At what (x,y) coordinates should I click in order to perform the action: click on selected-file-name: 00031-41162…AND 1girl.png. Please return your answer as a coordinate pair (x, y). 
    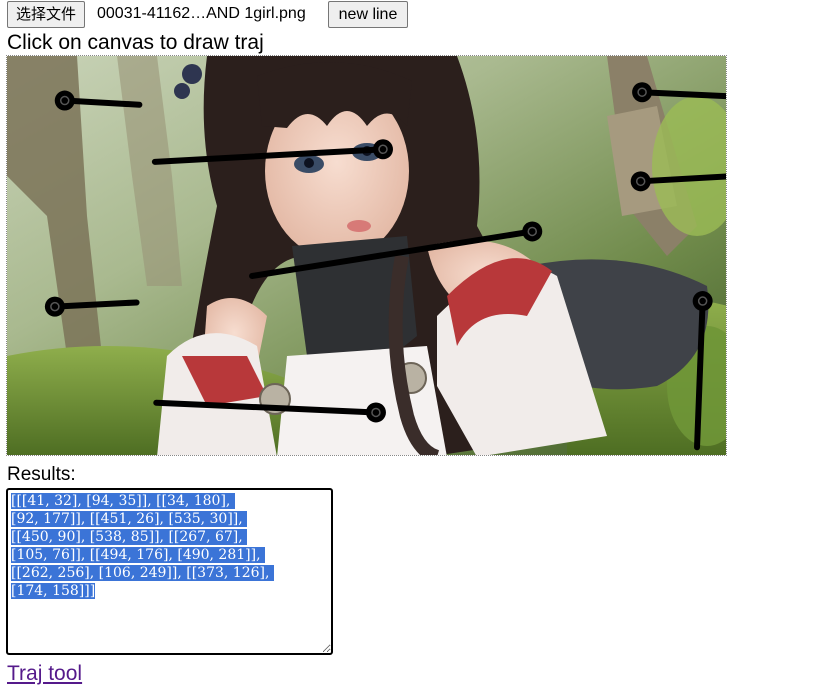
    Looking at the image, I should click on (201, 13).